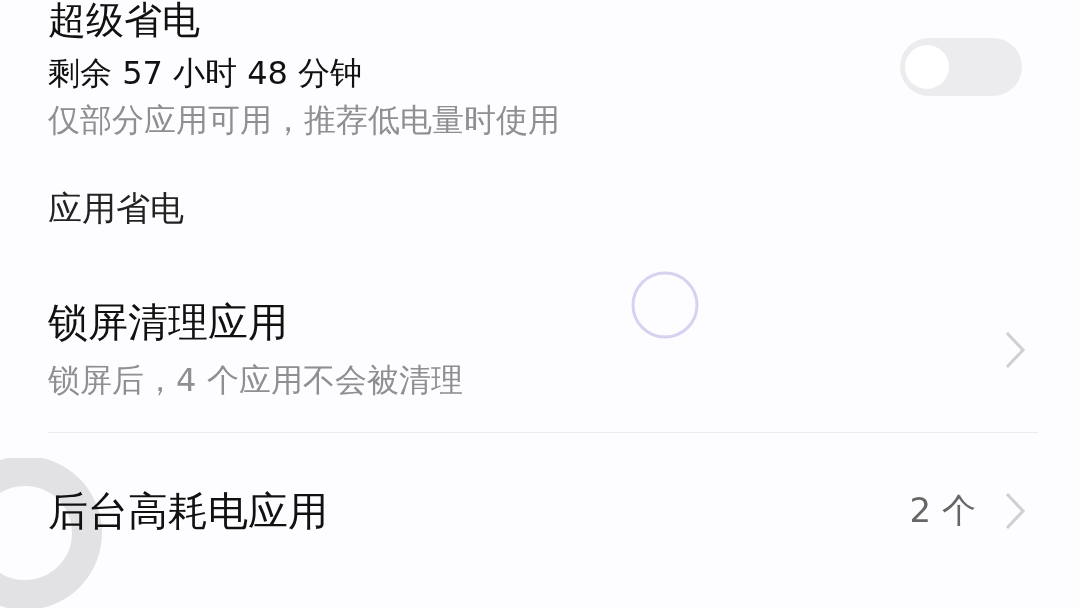  I want to click on remaining-time: 剩余 57 小时 48 分钟, so click(206, 73).